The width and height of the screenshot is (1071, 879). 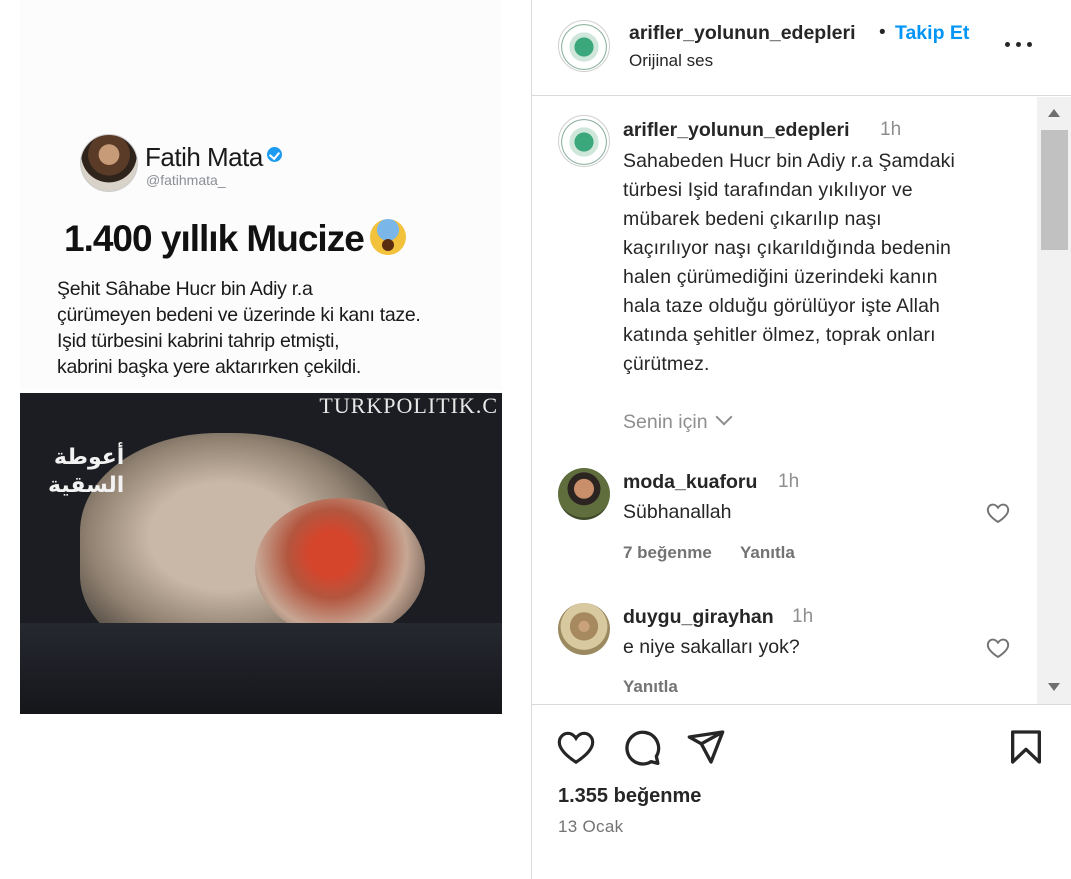 I want to click on bookmark-icon, so click(x=1026, y=747).